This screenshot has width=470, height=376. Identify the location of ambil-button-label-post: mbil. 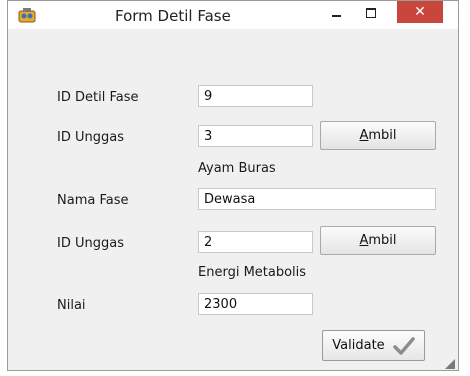
(382, 135).